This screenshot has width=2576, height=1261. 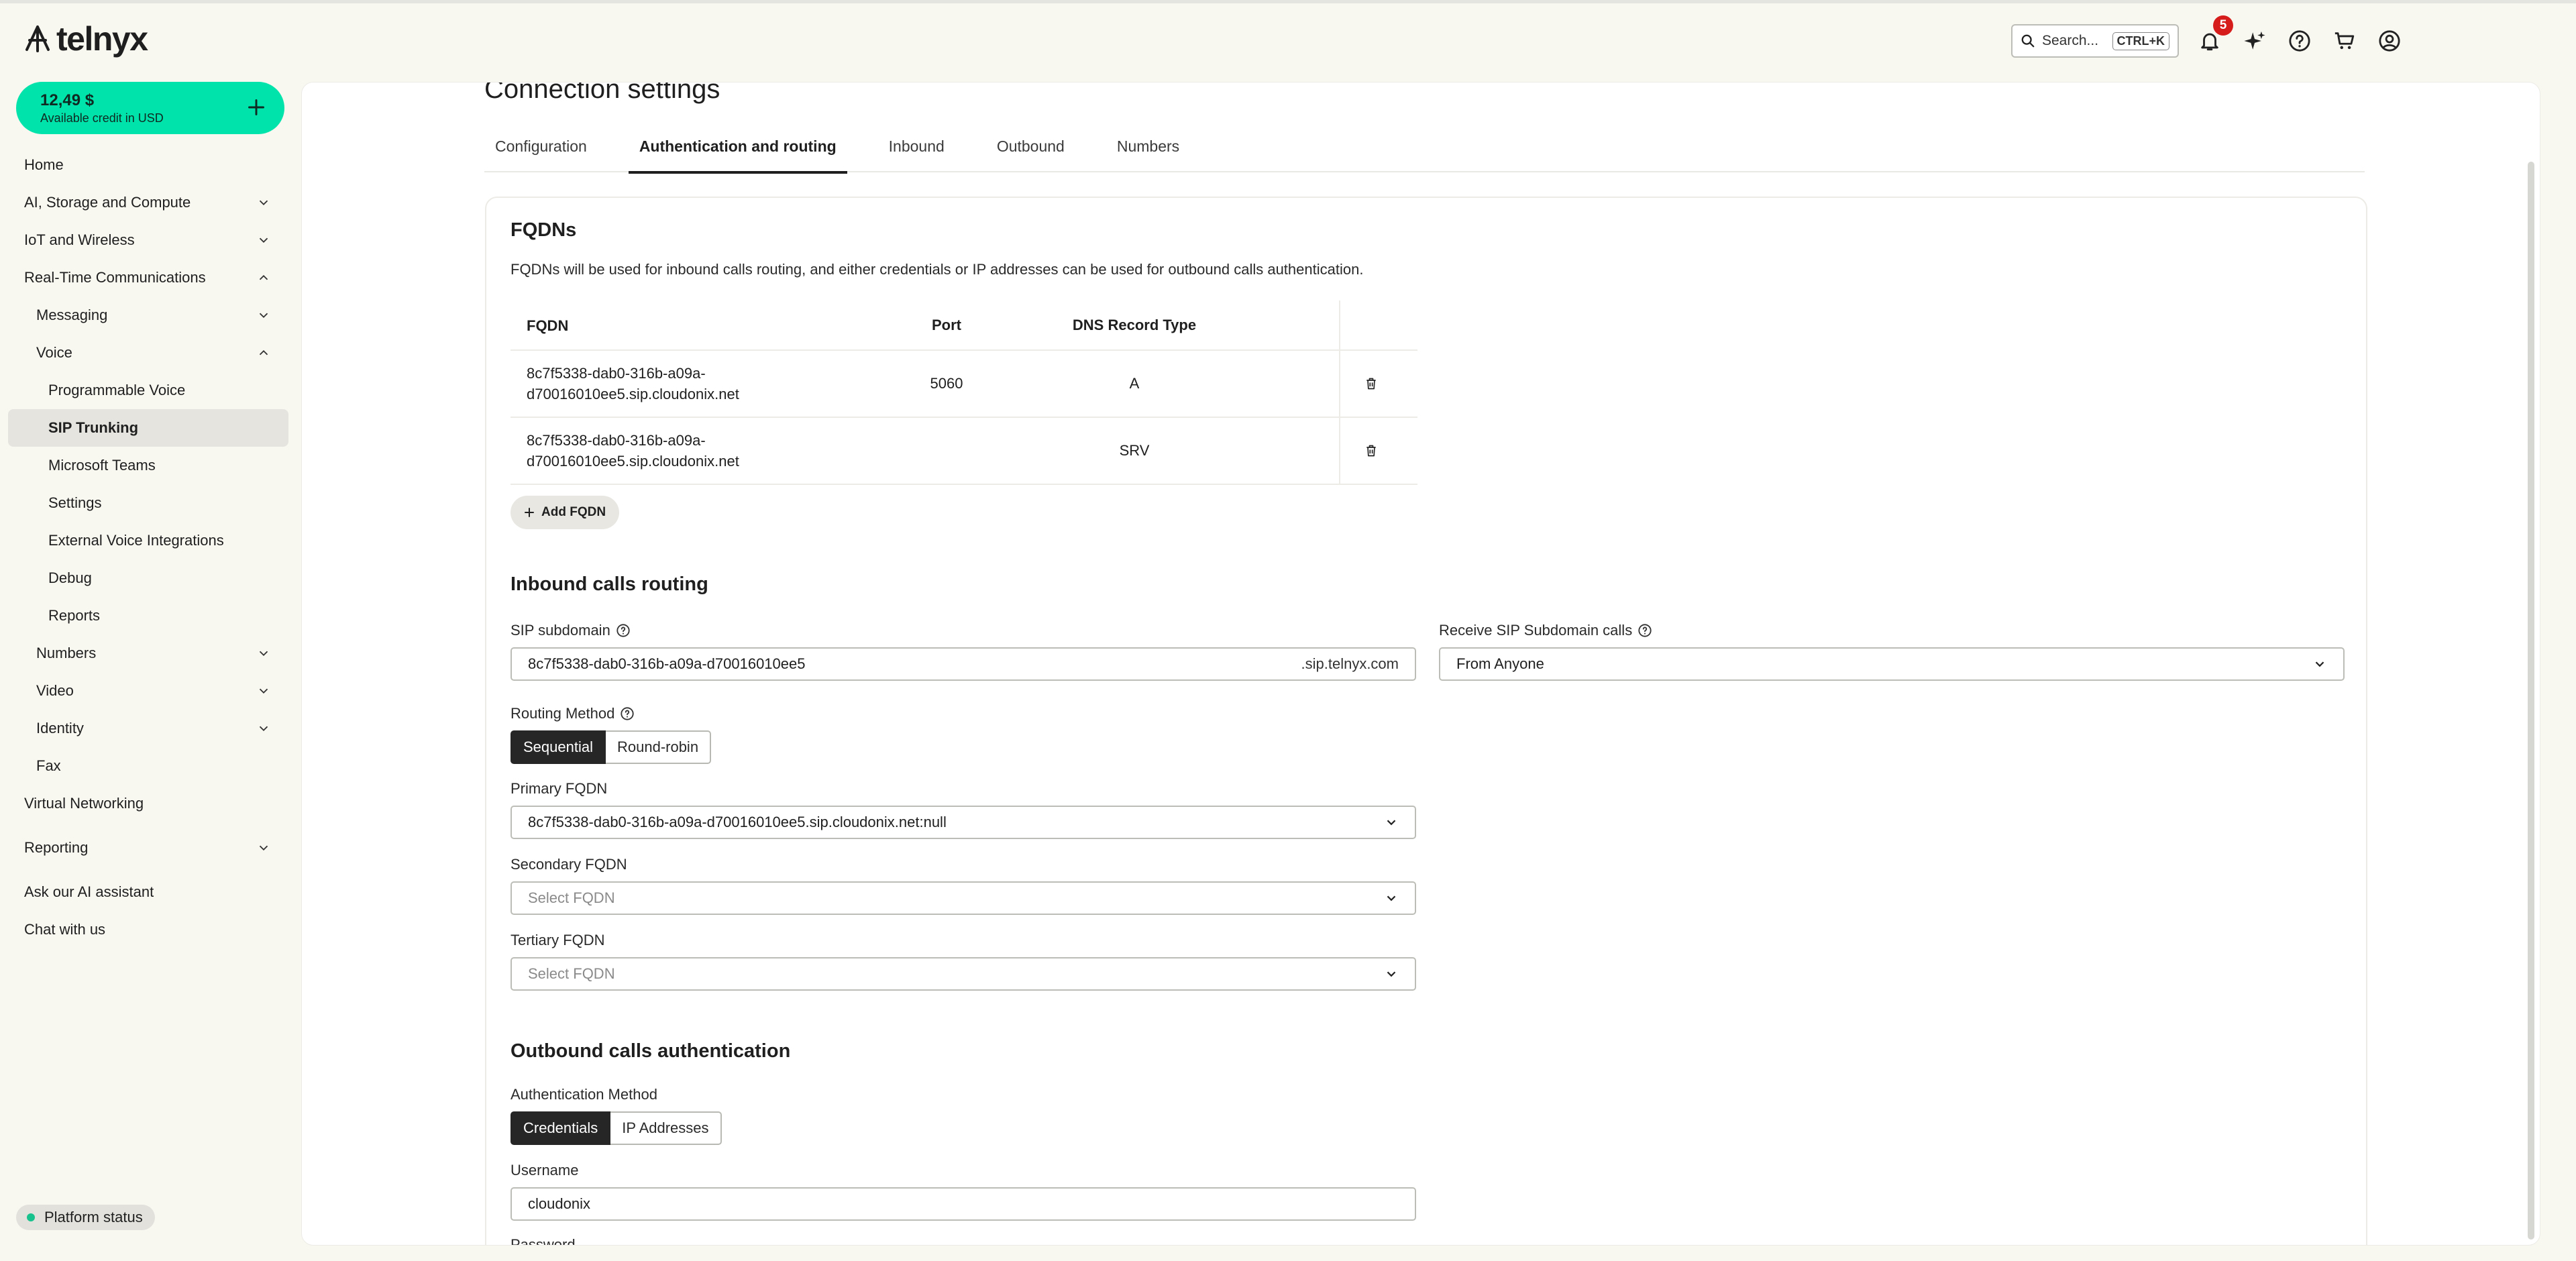 I want to click on receive-calls-label-text: Receive SIP Subdomain calls, so click(x=1536, y=630).